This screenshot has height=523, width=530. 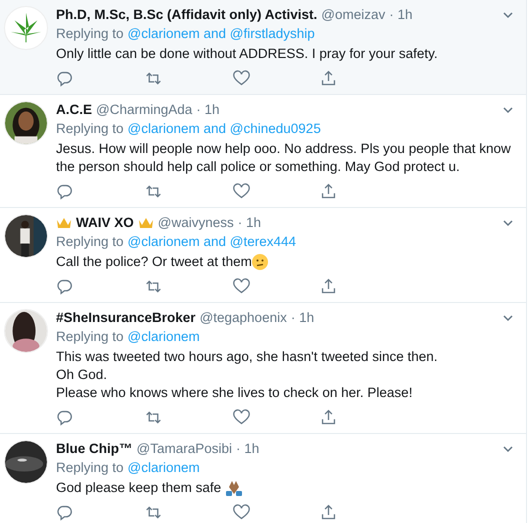 I want to click on tweet-text: Oh God., so click(x=82, y=375).